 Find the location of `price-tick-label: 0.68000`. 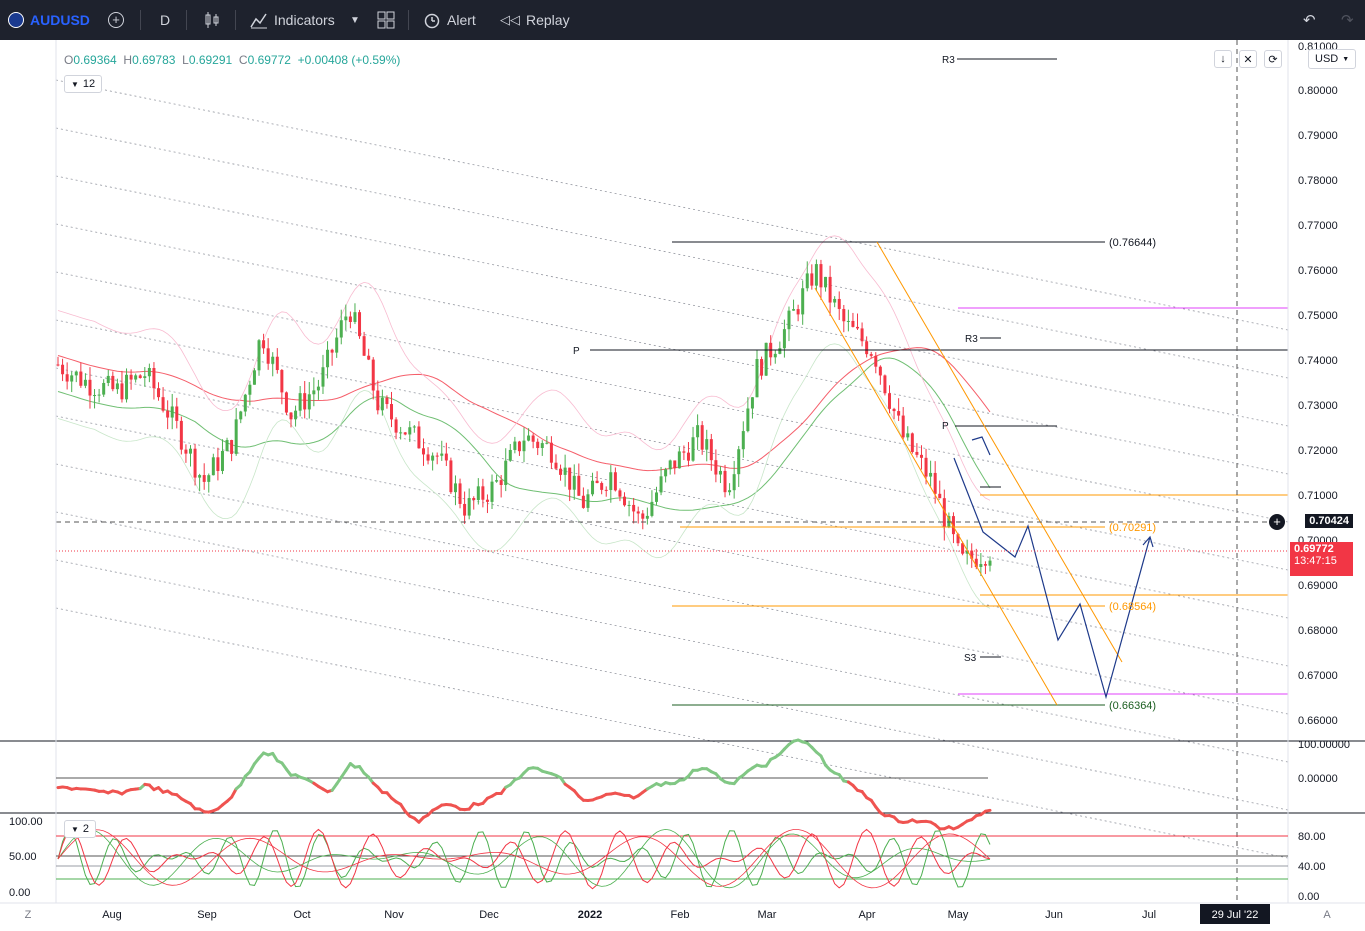

price-tick-label: 0.68000 is located at coordinates (1318, 631).